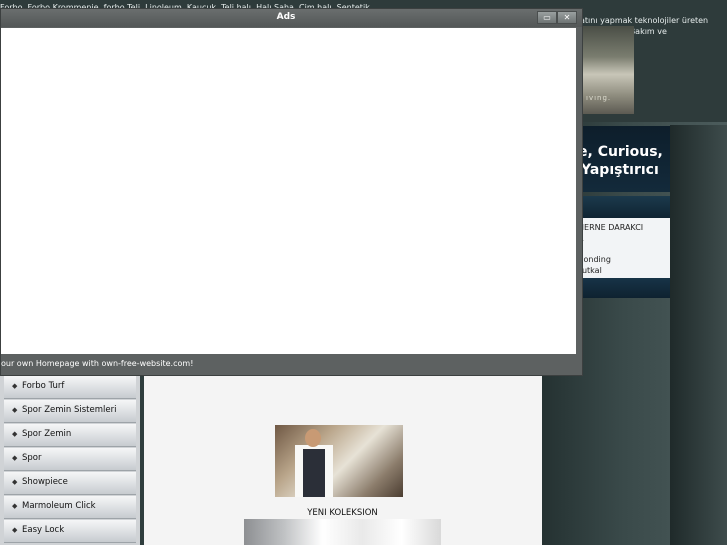 The height and width of the screenshot is (545, 727). What do you see at coordinates (342, 513) in the screenshot?
I see `collection-caption: YENI KOLEKSION` at bounding box center [342, 513].